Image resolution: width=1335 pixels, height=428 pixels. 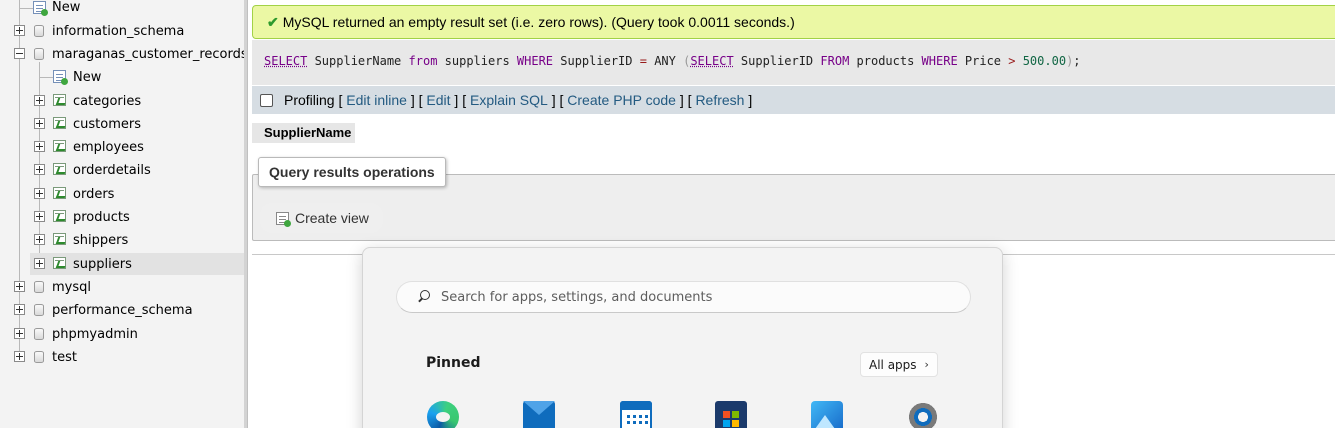 I want to click on collapse-icon, so click(x=19, y=53).